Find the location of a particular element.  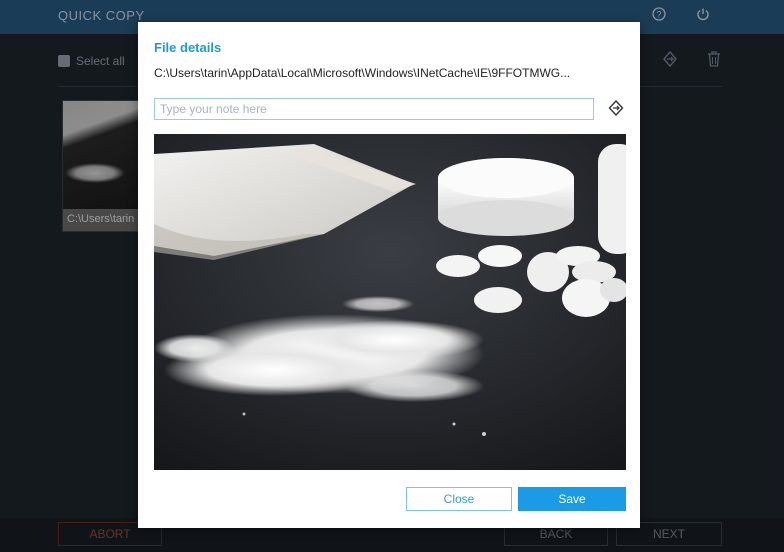

note-input is located at coordinates (374, 109).